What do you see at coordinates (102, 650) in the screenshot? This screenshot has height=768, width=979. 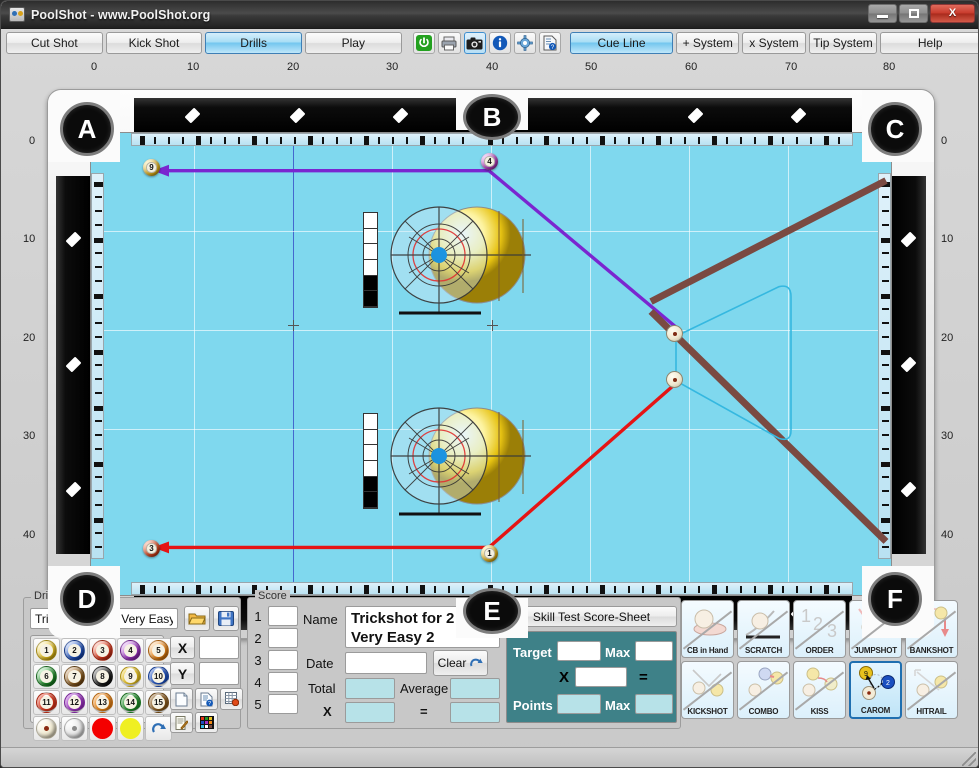 I see `palette-ball-3: 3` at bounding box center [102, 650].